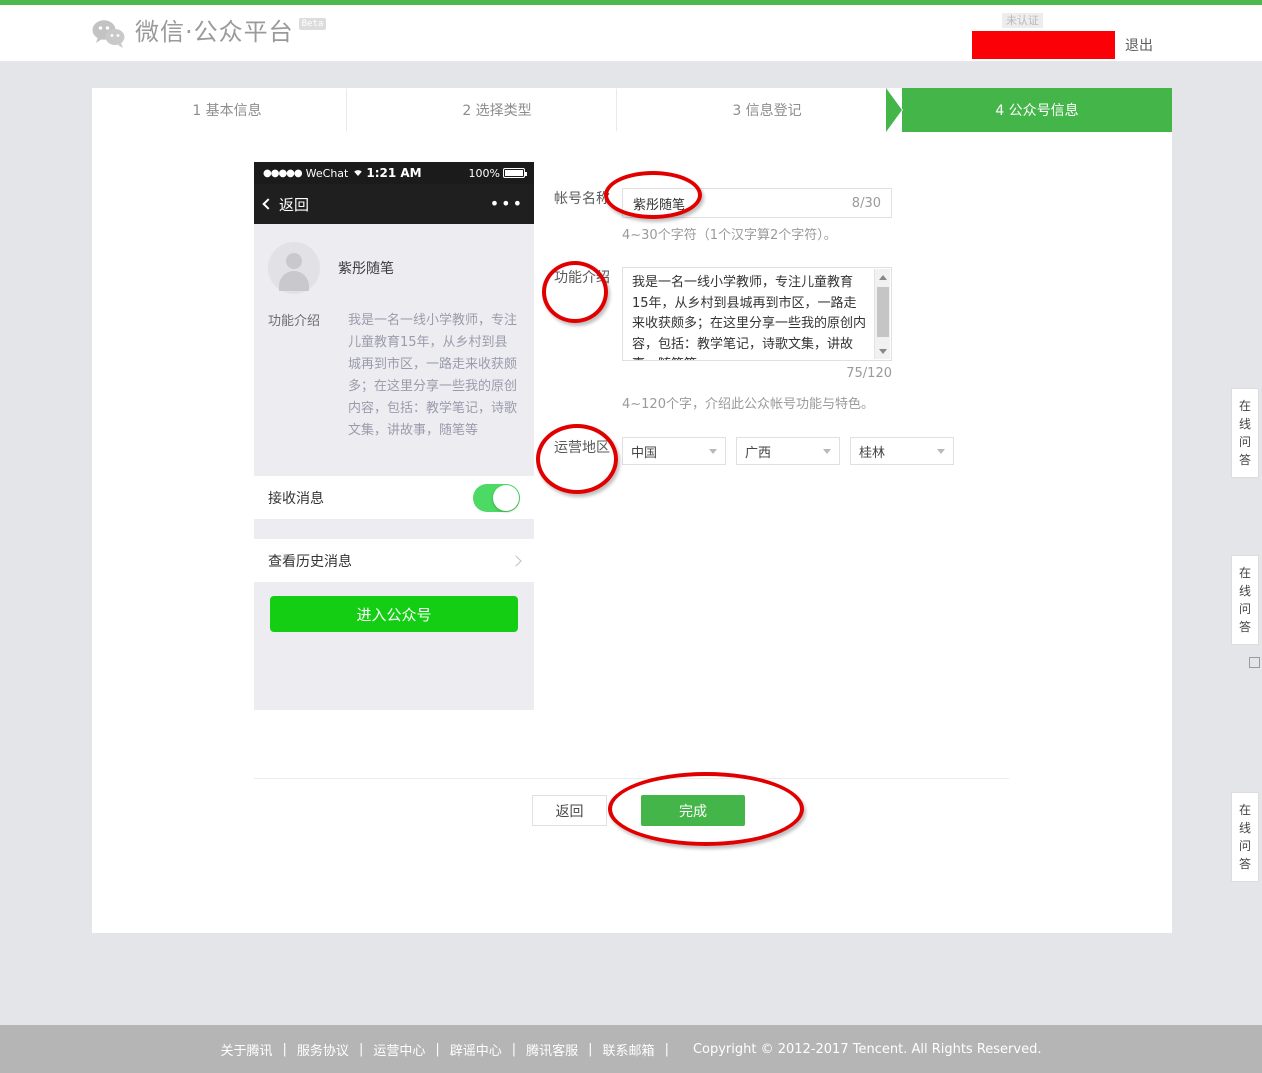  Describe the element at coordinates (294, 321) in the screenshot. I see `profile-description-label: 功能介绍` at that location.